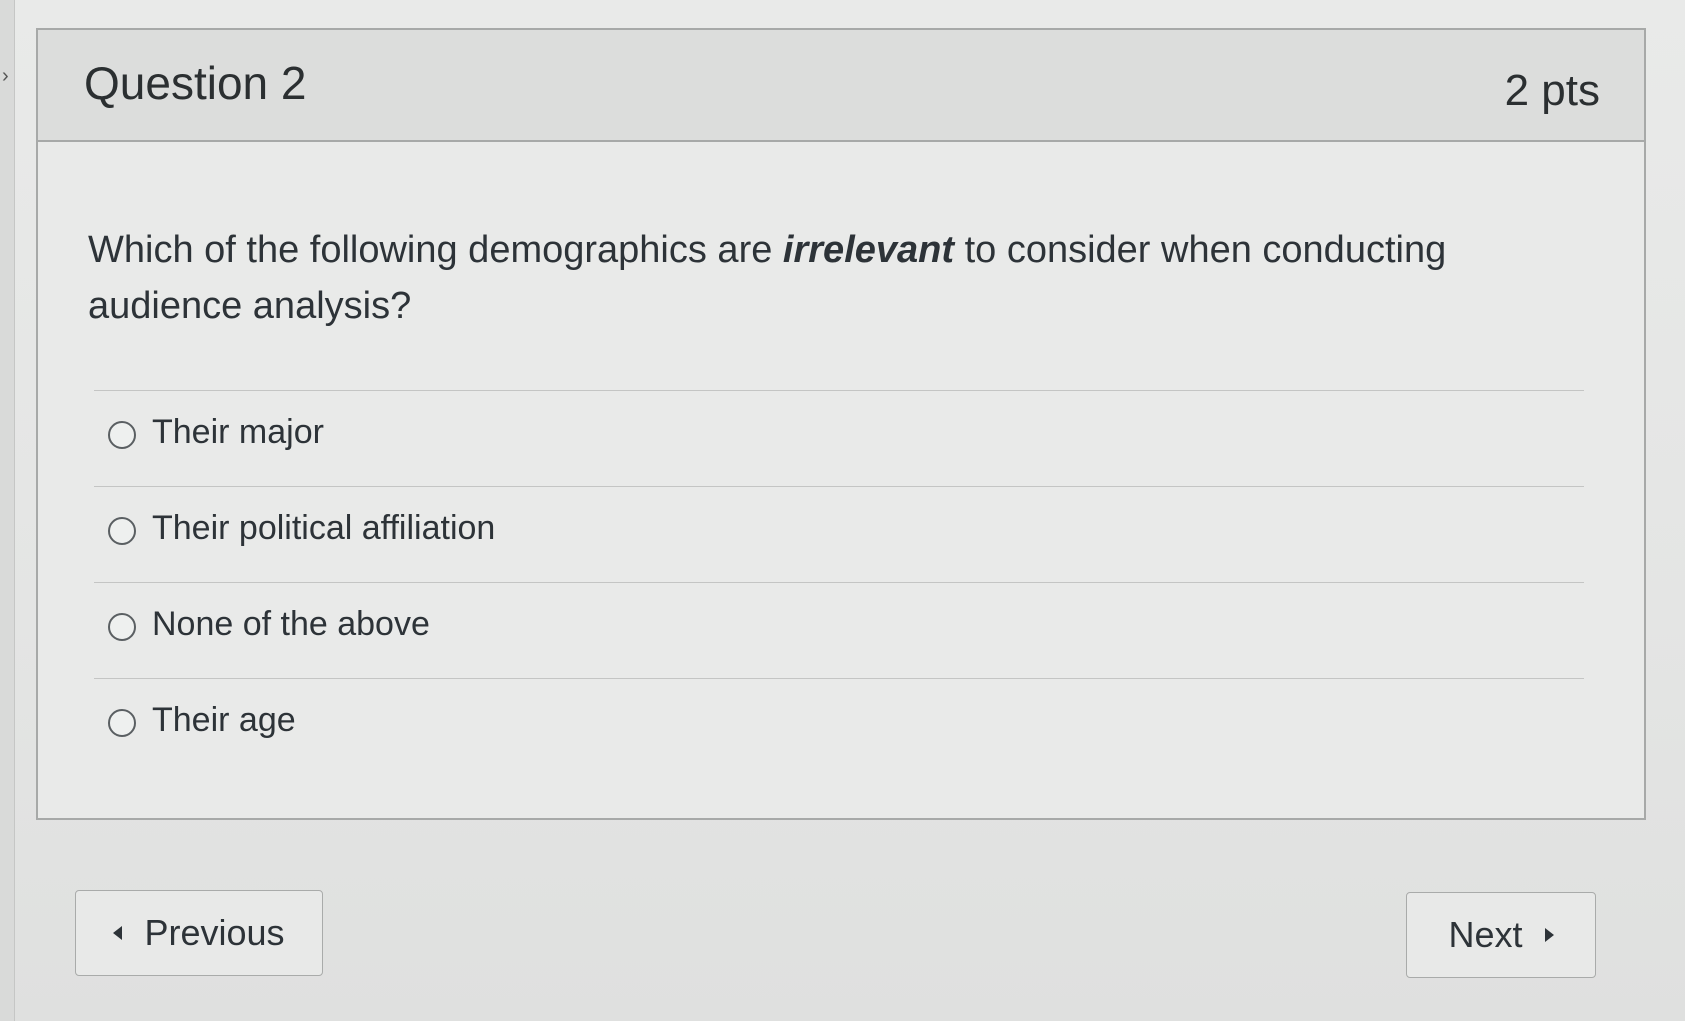 The width and height of the screenshot is (1685, 1021). Describe the element at coordinates (323, 528) in the screenshot. I see `answer-label: Their political affiliation` at that location.